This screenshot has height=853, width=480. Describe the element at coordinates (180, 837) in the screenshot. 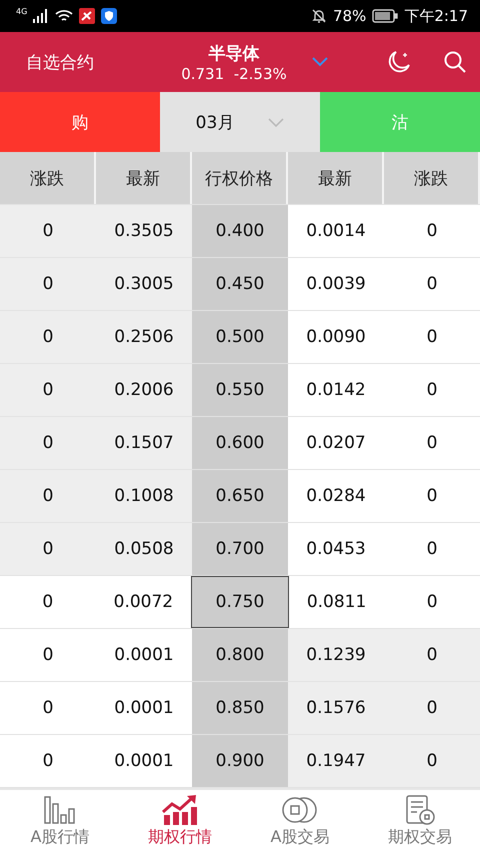

I see `nav-label: 期权行情` at that location.